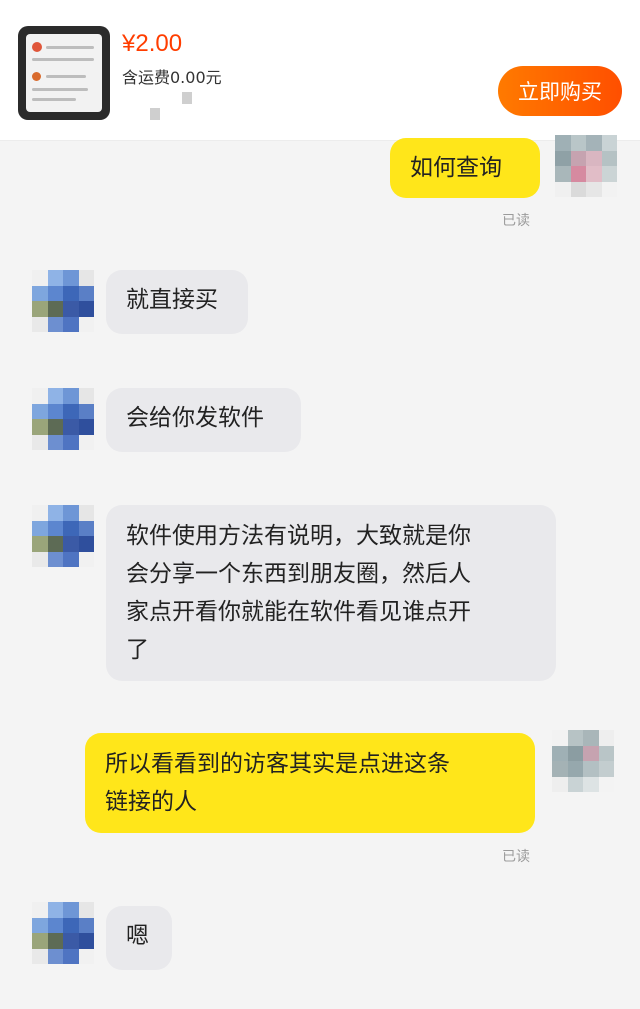 Image resolution: width=640 pixels, height=1009 pixels. I want to click on product-screenshot-icon, so click(64, 73).